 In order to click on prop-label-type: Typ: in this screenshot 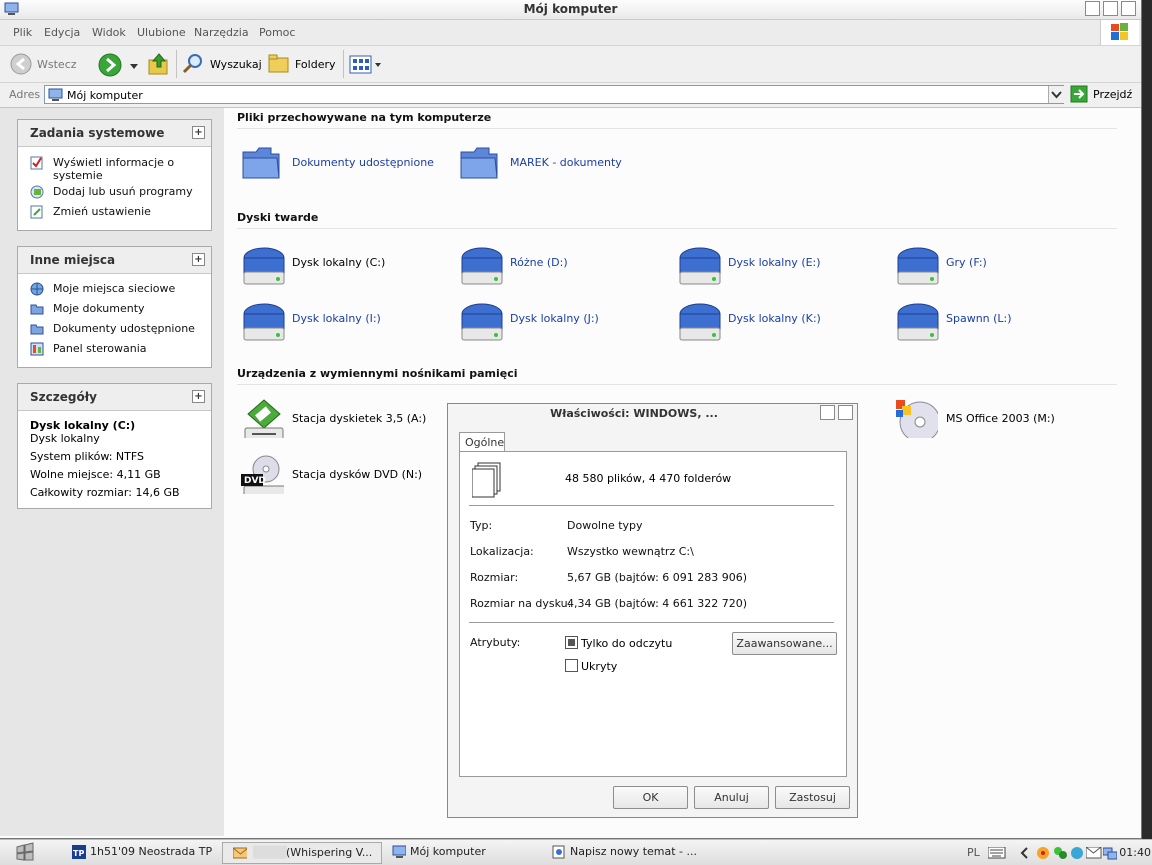, I will do `click(481, 525)`.